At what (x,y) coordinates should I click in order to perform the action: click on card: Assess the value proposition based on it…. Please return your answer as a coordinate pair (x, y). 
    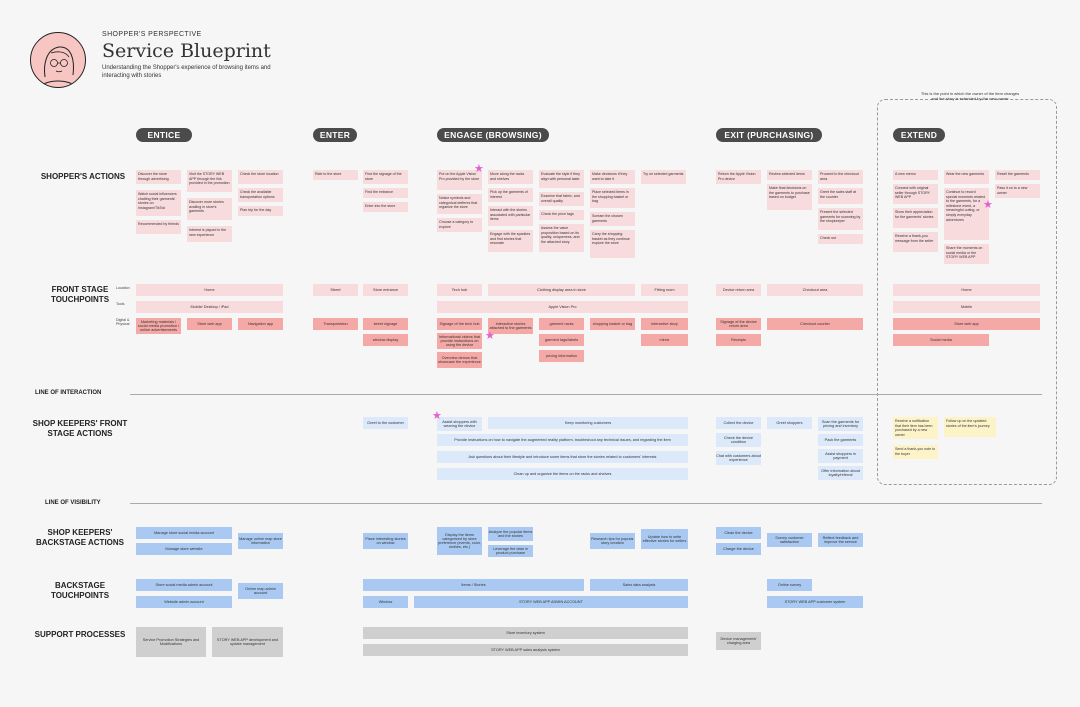
    Looking at the image, I should click on (561, 238).